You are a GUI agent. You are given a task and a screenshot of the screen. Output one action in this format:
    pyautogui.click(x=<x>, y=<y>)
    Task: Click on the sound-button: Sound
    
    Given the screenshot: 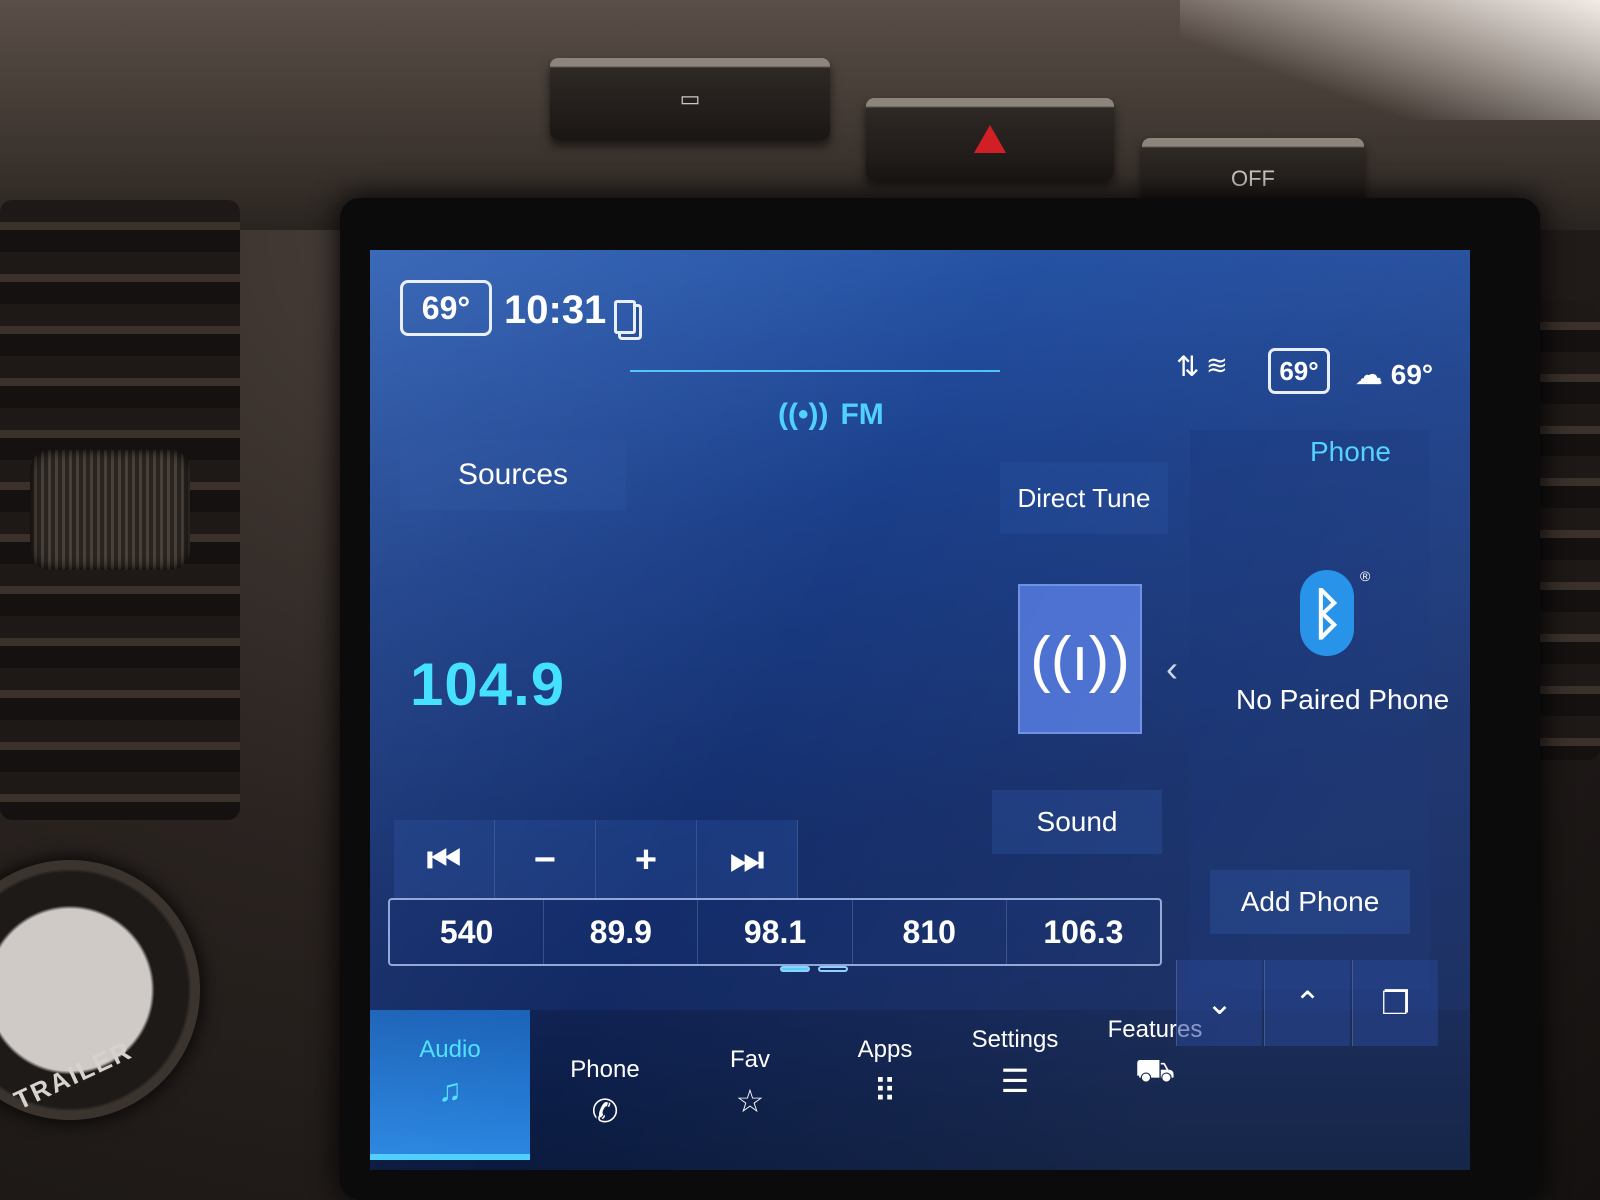 What is the action you would take?
    pyautogui.click(x=1077, y=822)
    